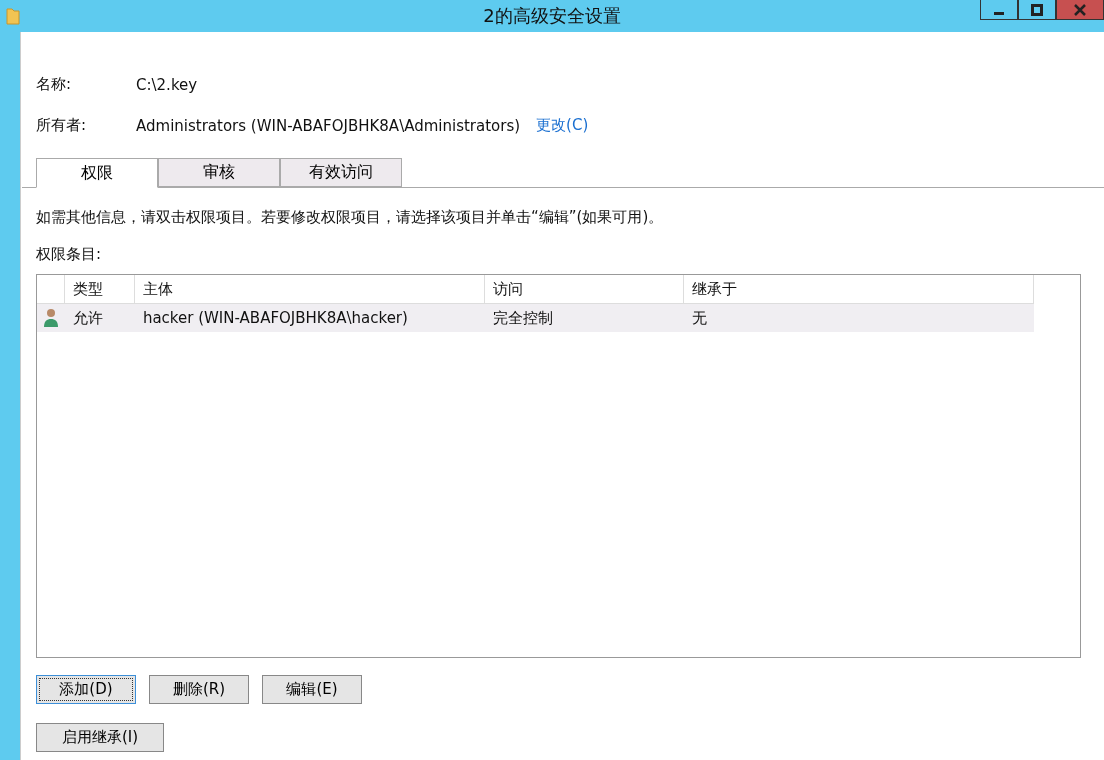 The height and width of the screenshot is (760, 1104). I want to click on folder-icon, so click(13, 16).